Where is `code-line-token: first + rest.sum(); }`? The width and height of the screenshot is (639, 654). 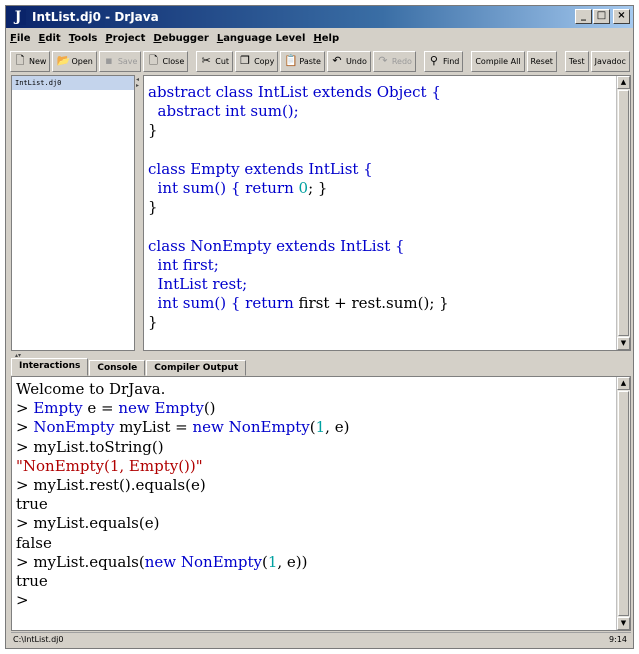 code-line-token: first + rest.sum(); } is located at coordinates (371, 303).